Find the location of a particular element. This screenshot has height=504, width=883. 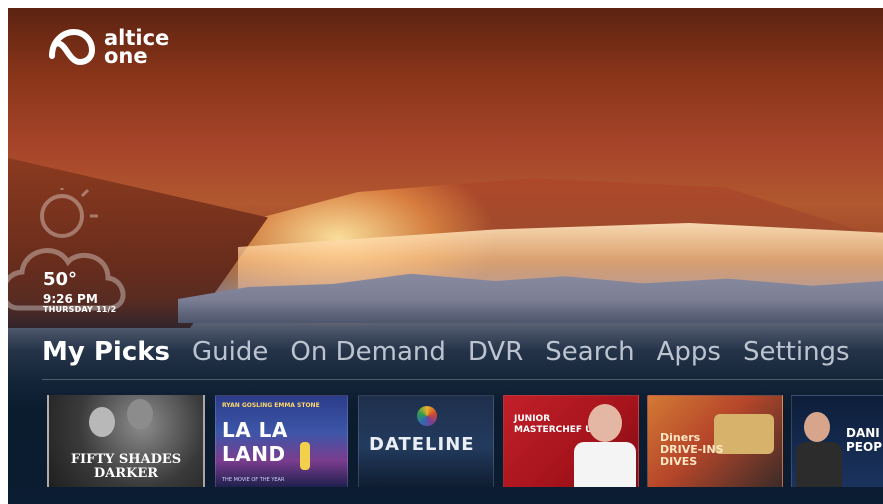

tile-cast: RYAN GOSLING EMMA STONE is located at coordinates (271, 405).